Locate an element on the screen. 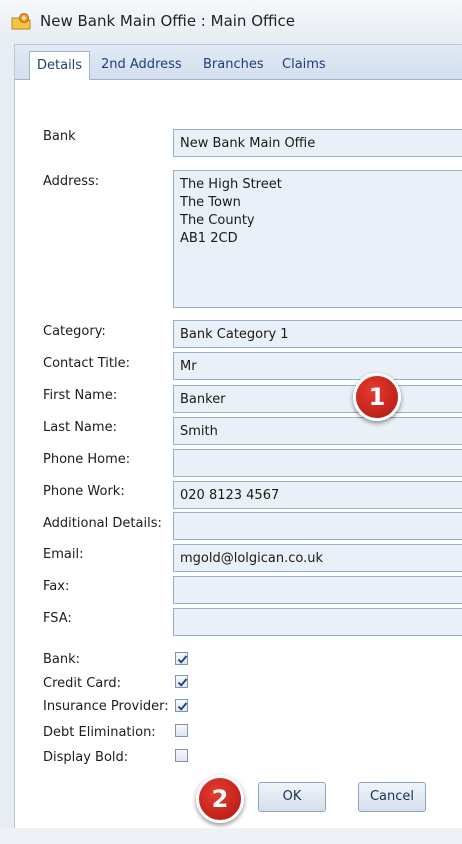 This screenshot has height=844, width=462. address-label: Address: is located at coordinates (71, 181).